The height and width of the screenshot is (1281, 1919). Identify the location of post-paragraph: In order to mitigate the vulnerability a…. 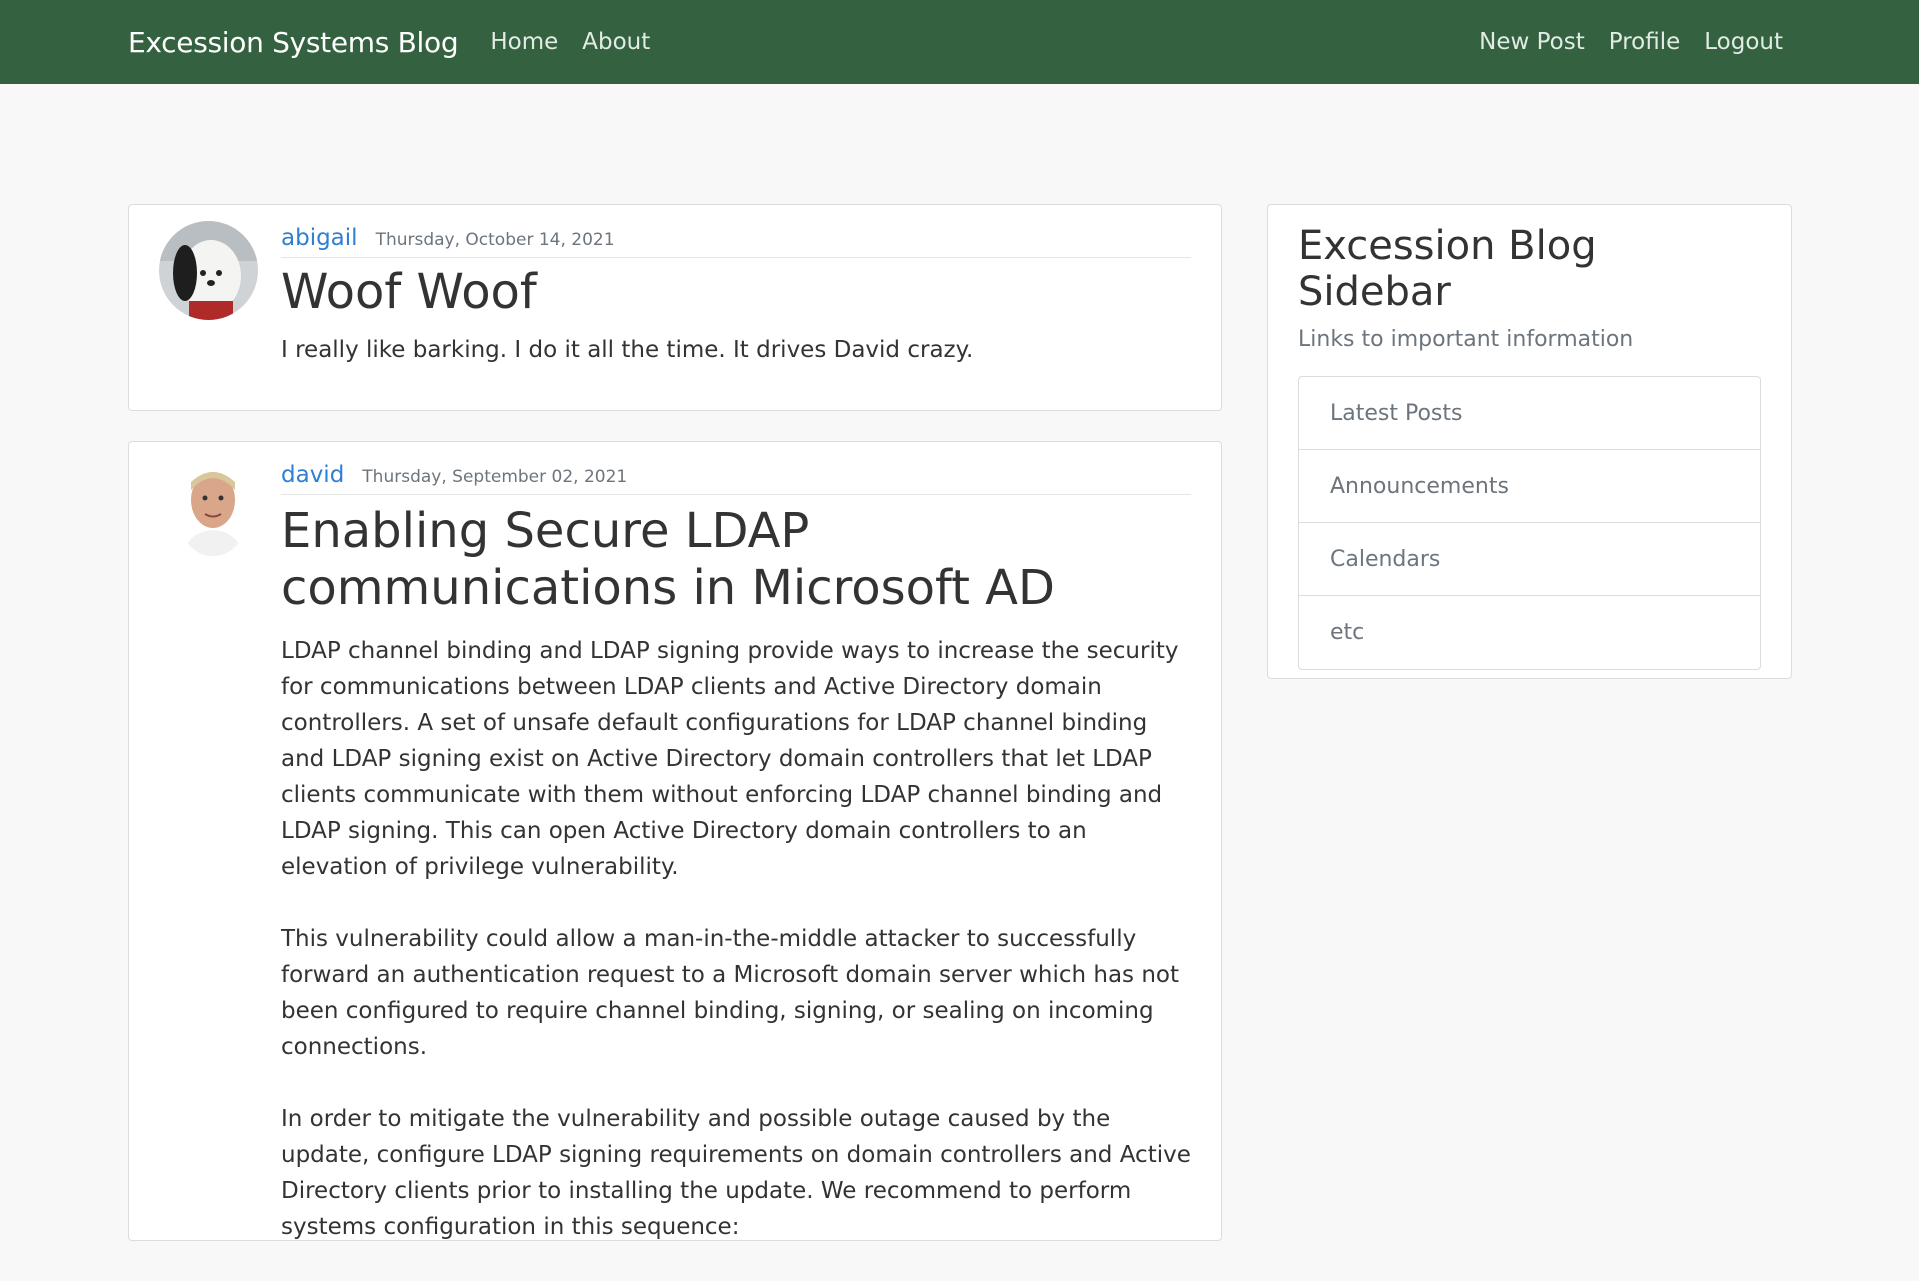
(736, 1173).